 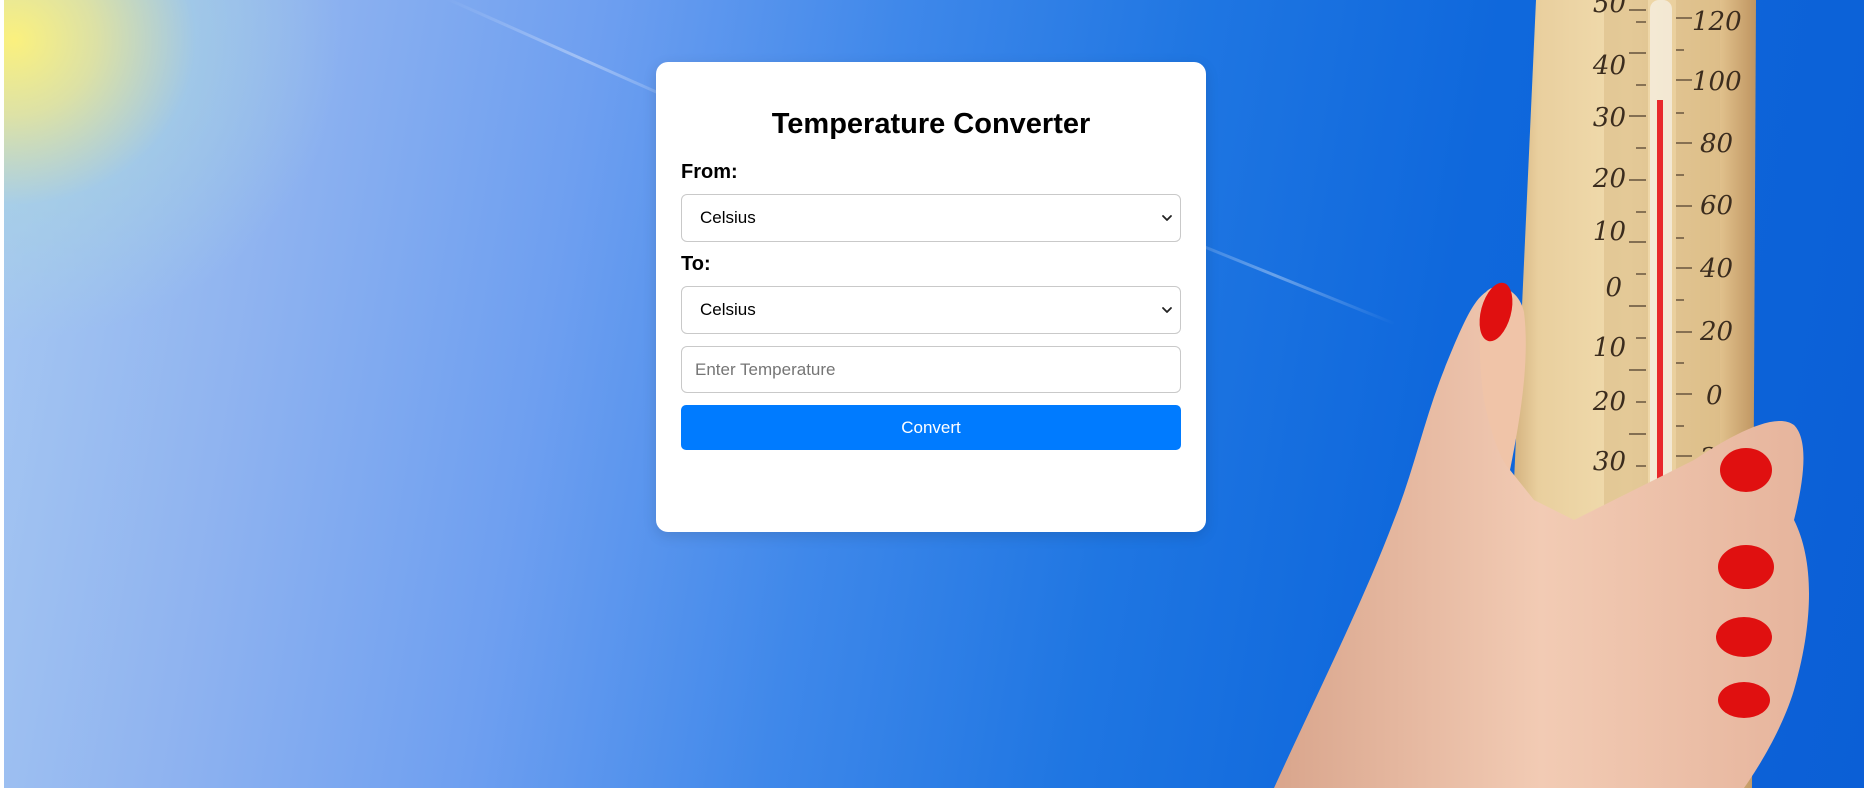 I want to click on from-unit-value: Celsius, so click(x=728, y=217).